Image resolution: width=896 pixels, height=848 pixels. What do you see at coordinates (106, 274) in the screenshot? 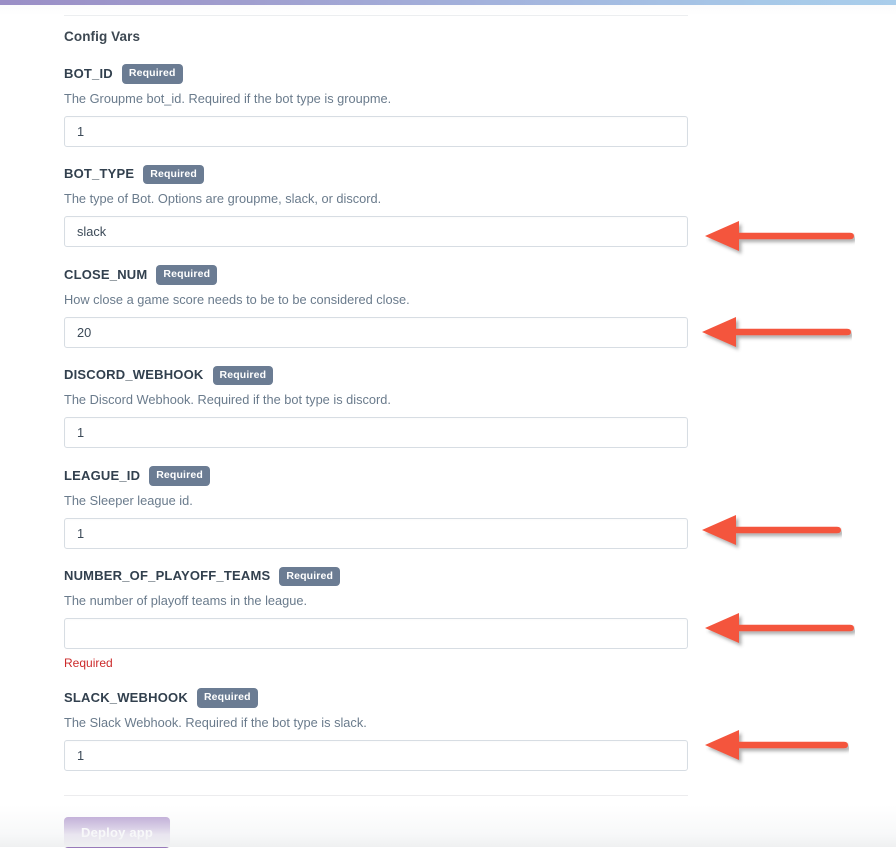
I see `config-var-label: CLOSE_NUM` at bounding box center [106, 274].